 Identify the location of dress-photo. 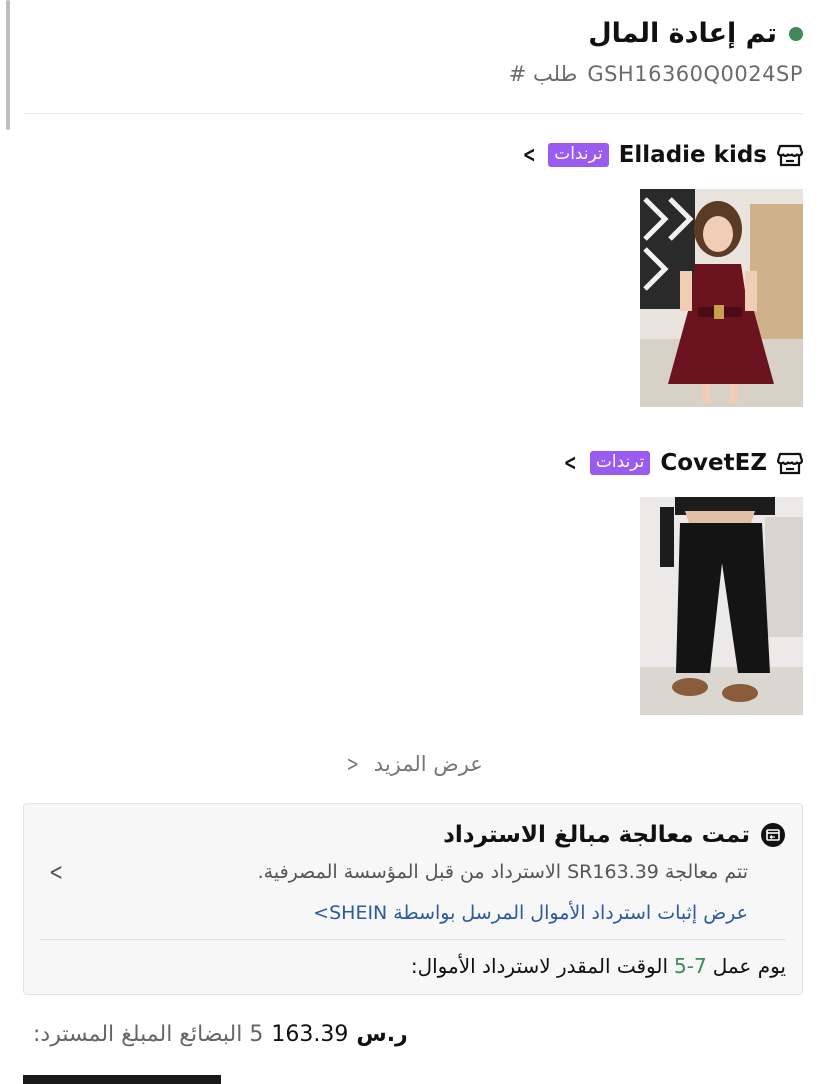
(721, 298).